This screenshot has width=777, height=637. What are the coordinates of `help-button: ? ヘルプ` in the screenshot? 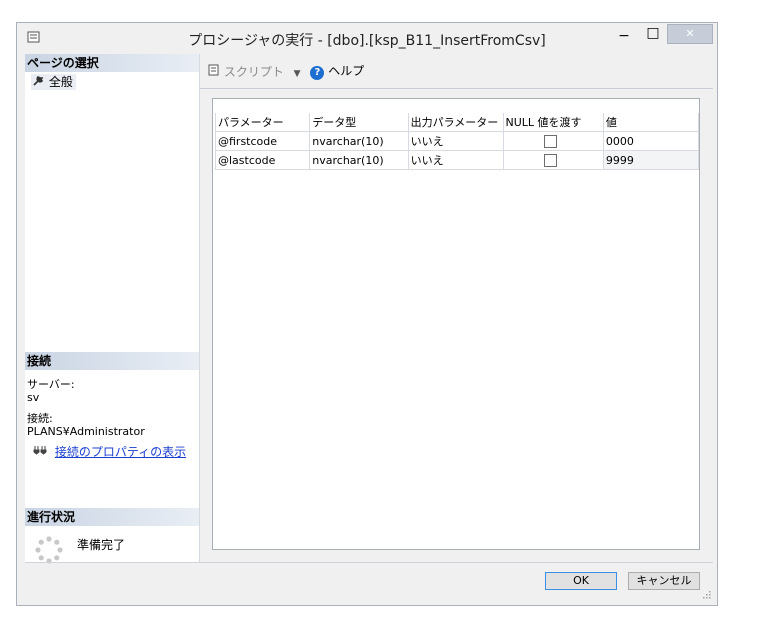 It's located at (334, 71).